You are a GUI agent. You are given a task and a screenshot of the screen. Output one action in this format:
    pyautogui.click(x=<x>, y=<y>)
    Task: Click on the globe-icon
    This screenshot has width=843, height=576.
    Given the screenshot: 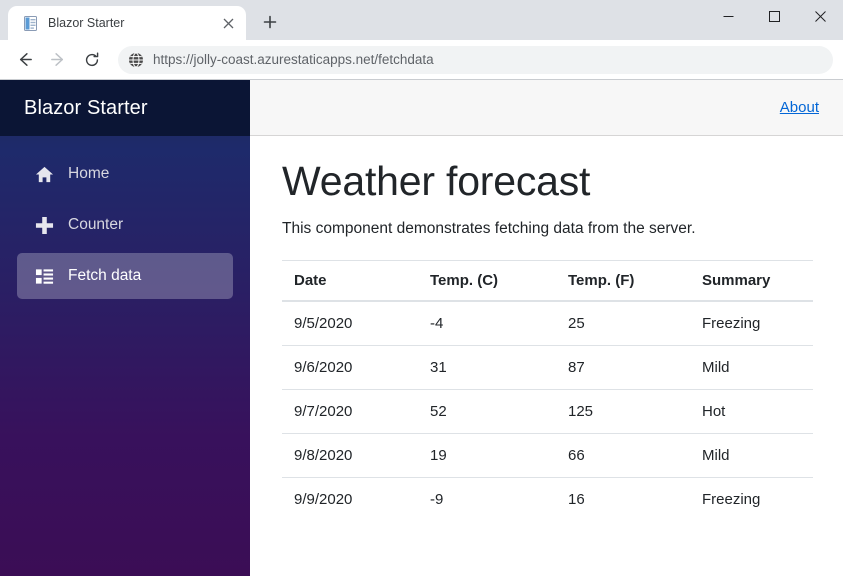 What is the action you would take?
    pyautogui.click(x=136, y=60)
    